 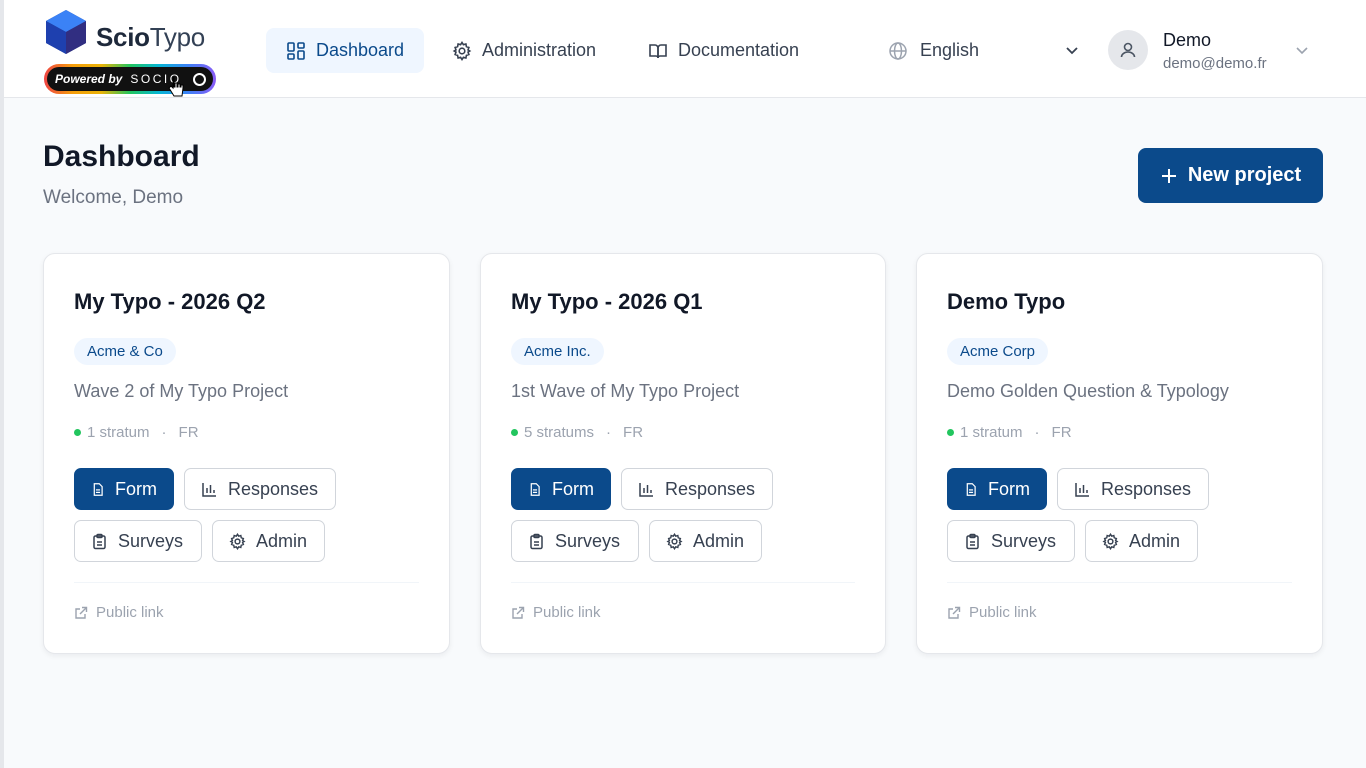 I want to click on client-badge: Acme Corp, so click(x=998, y=351).